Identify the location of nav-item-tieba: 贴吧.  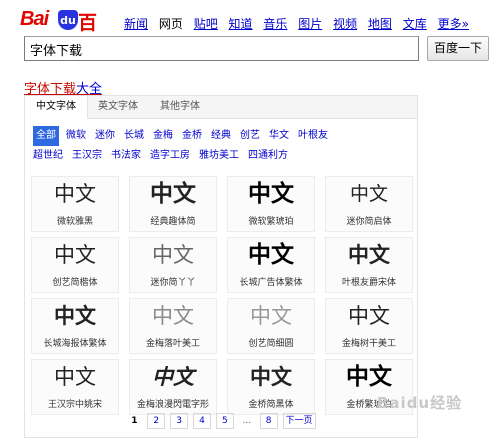
(206, 24).